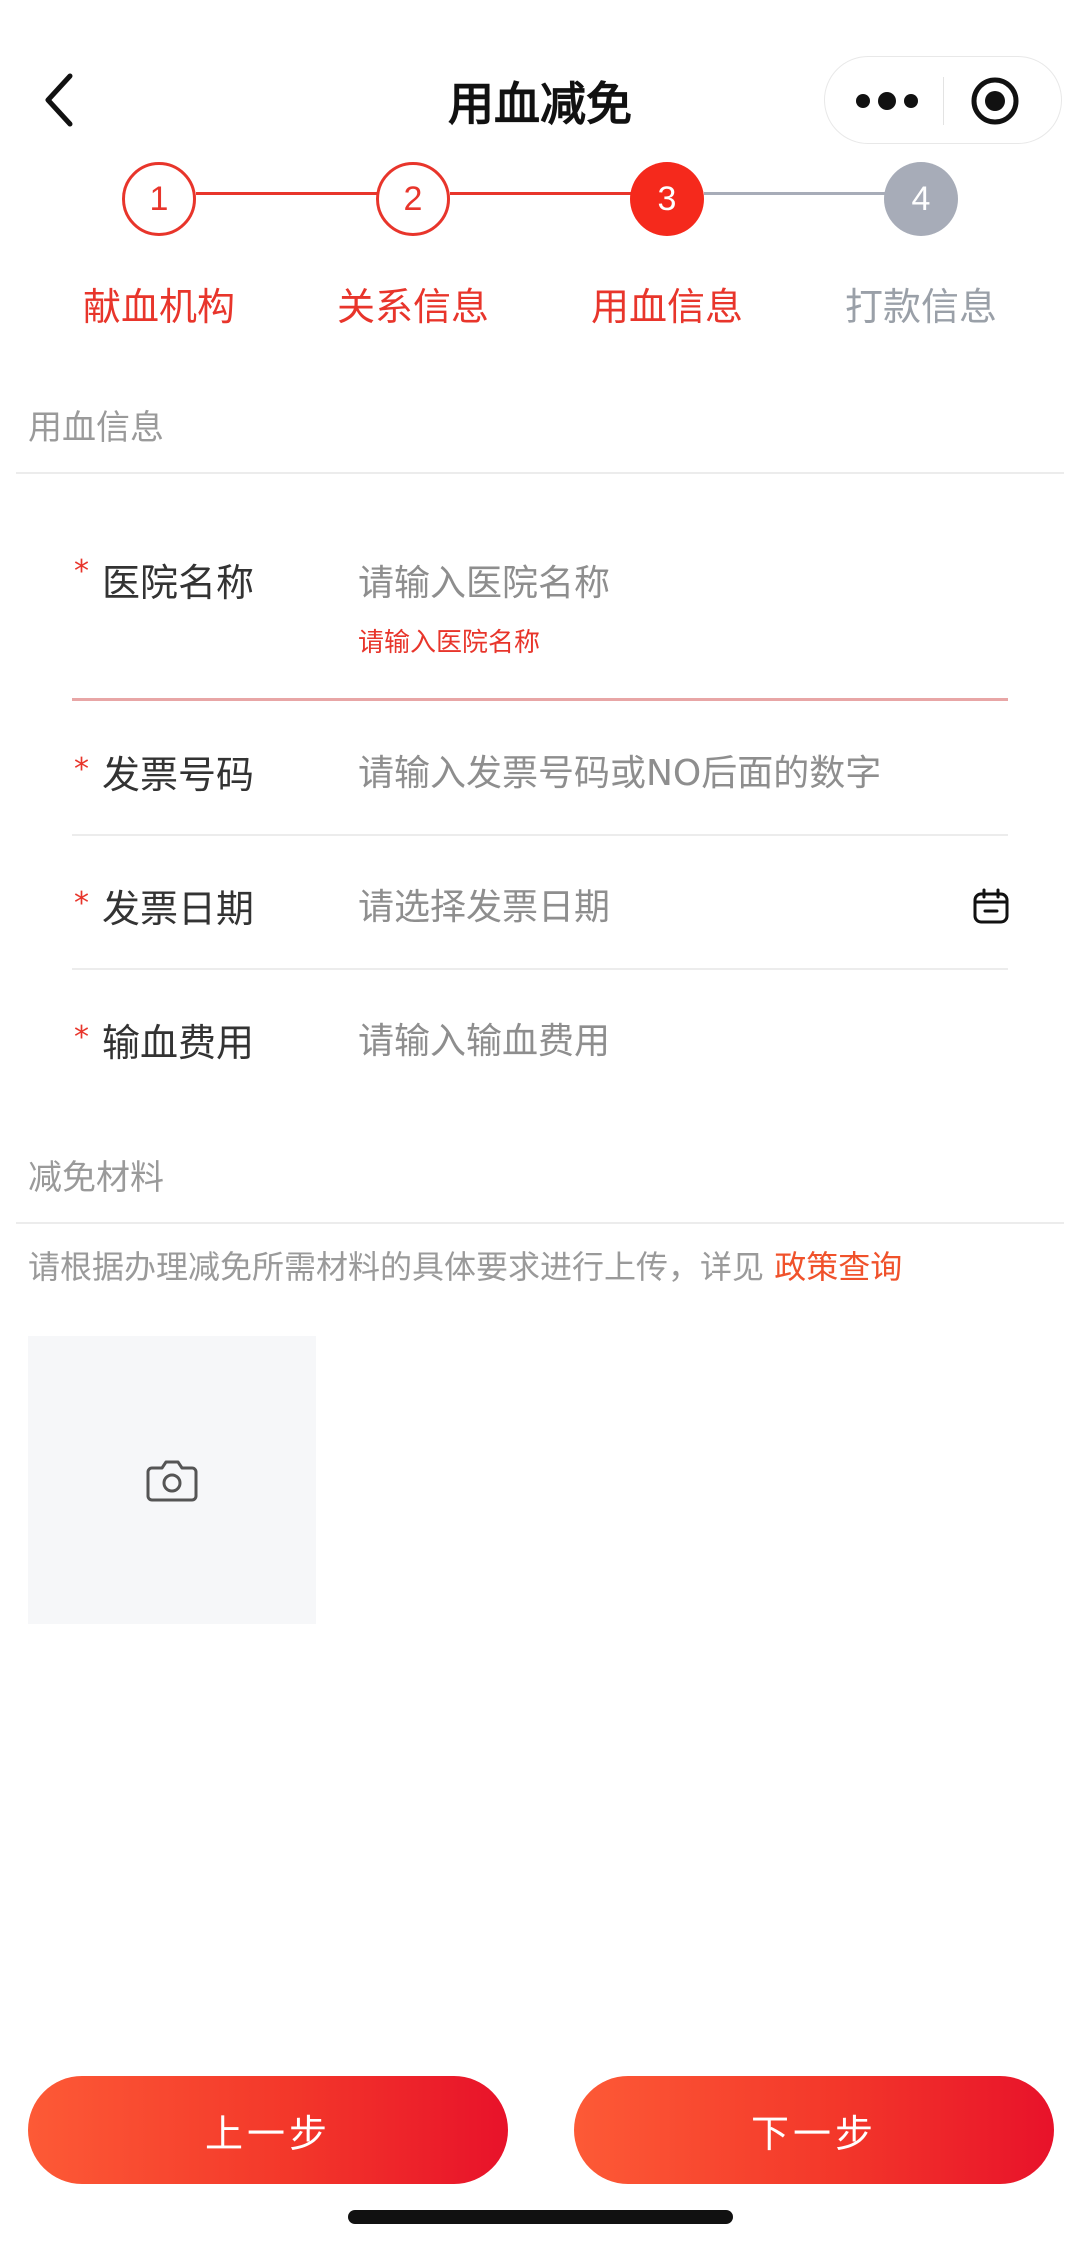 The width and height of the screenshot is (1080, 2247). What do you see at coordinates (920, 307) in the screenshot?
I see `step-4-label: 打款信息` at bounding box center [920, 307].